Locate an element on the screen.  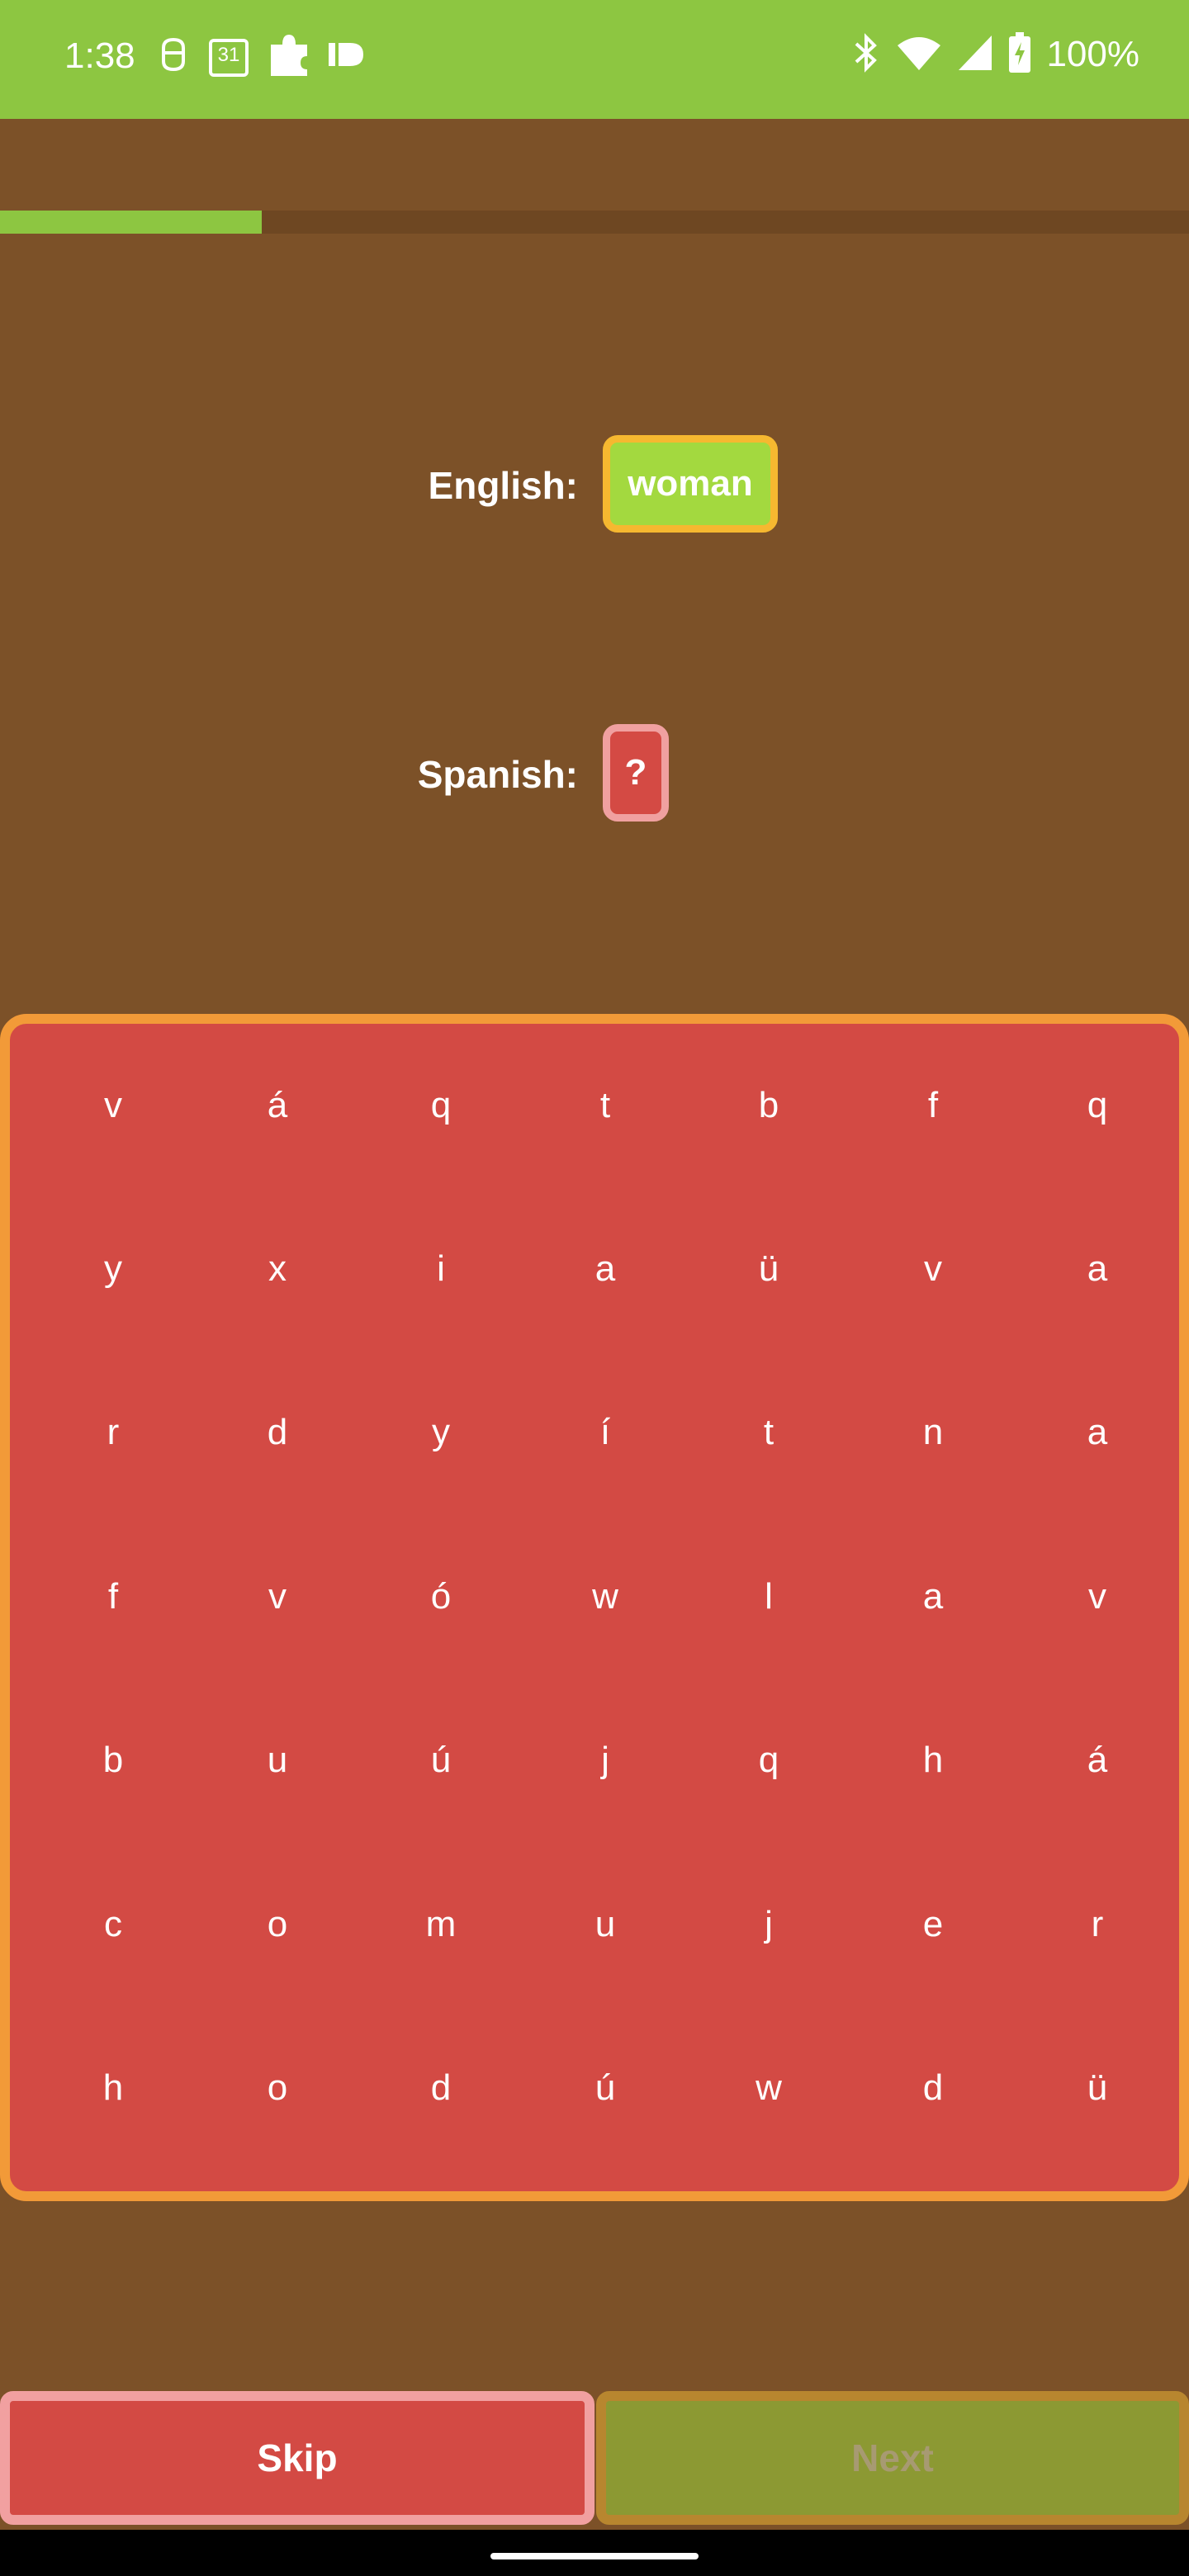
spanish-answer: ? is located at coordinates (636, 773).